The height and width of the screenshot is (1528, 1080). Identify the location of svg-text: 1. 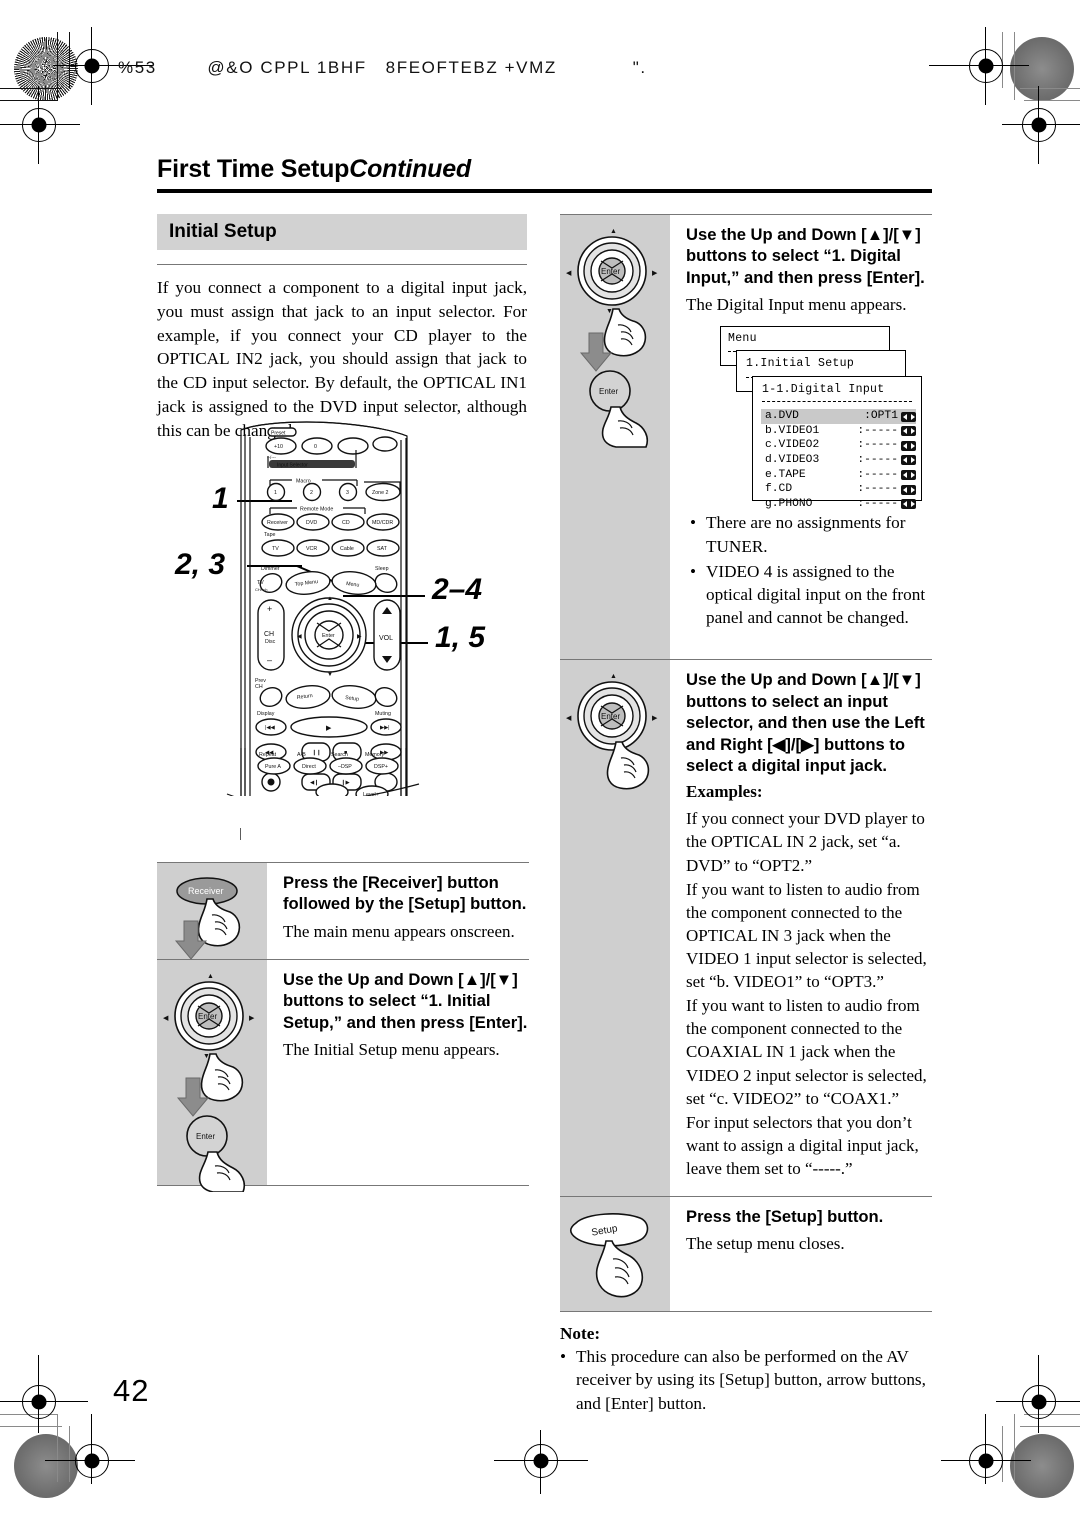
(275, 493).